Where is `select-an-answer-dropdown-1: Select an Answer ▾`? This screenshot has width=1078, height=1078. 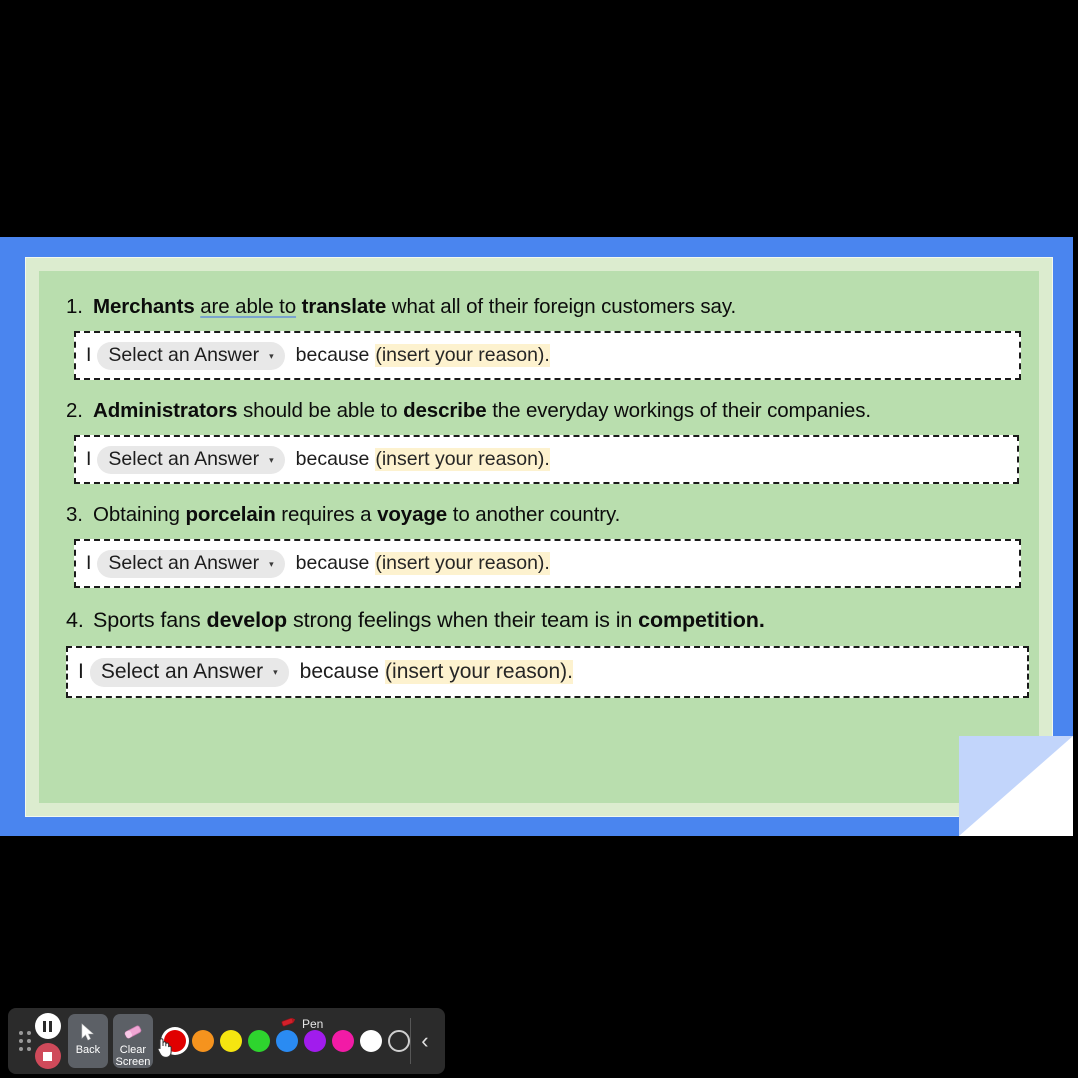
select-an-answer-dropdown-1: Select an Answer ▾ is located at coordinates (191, 355).